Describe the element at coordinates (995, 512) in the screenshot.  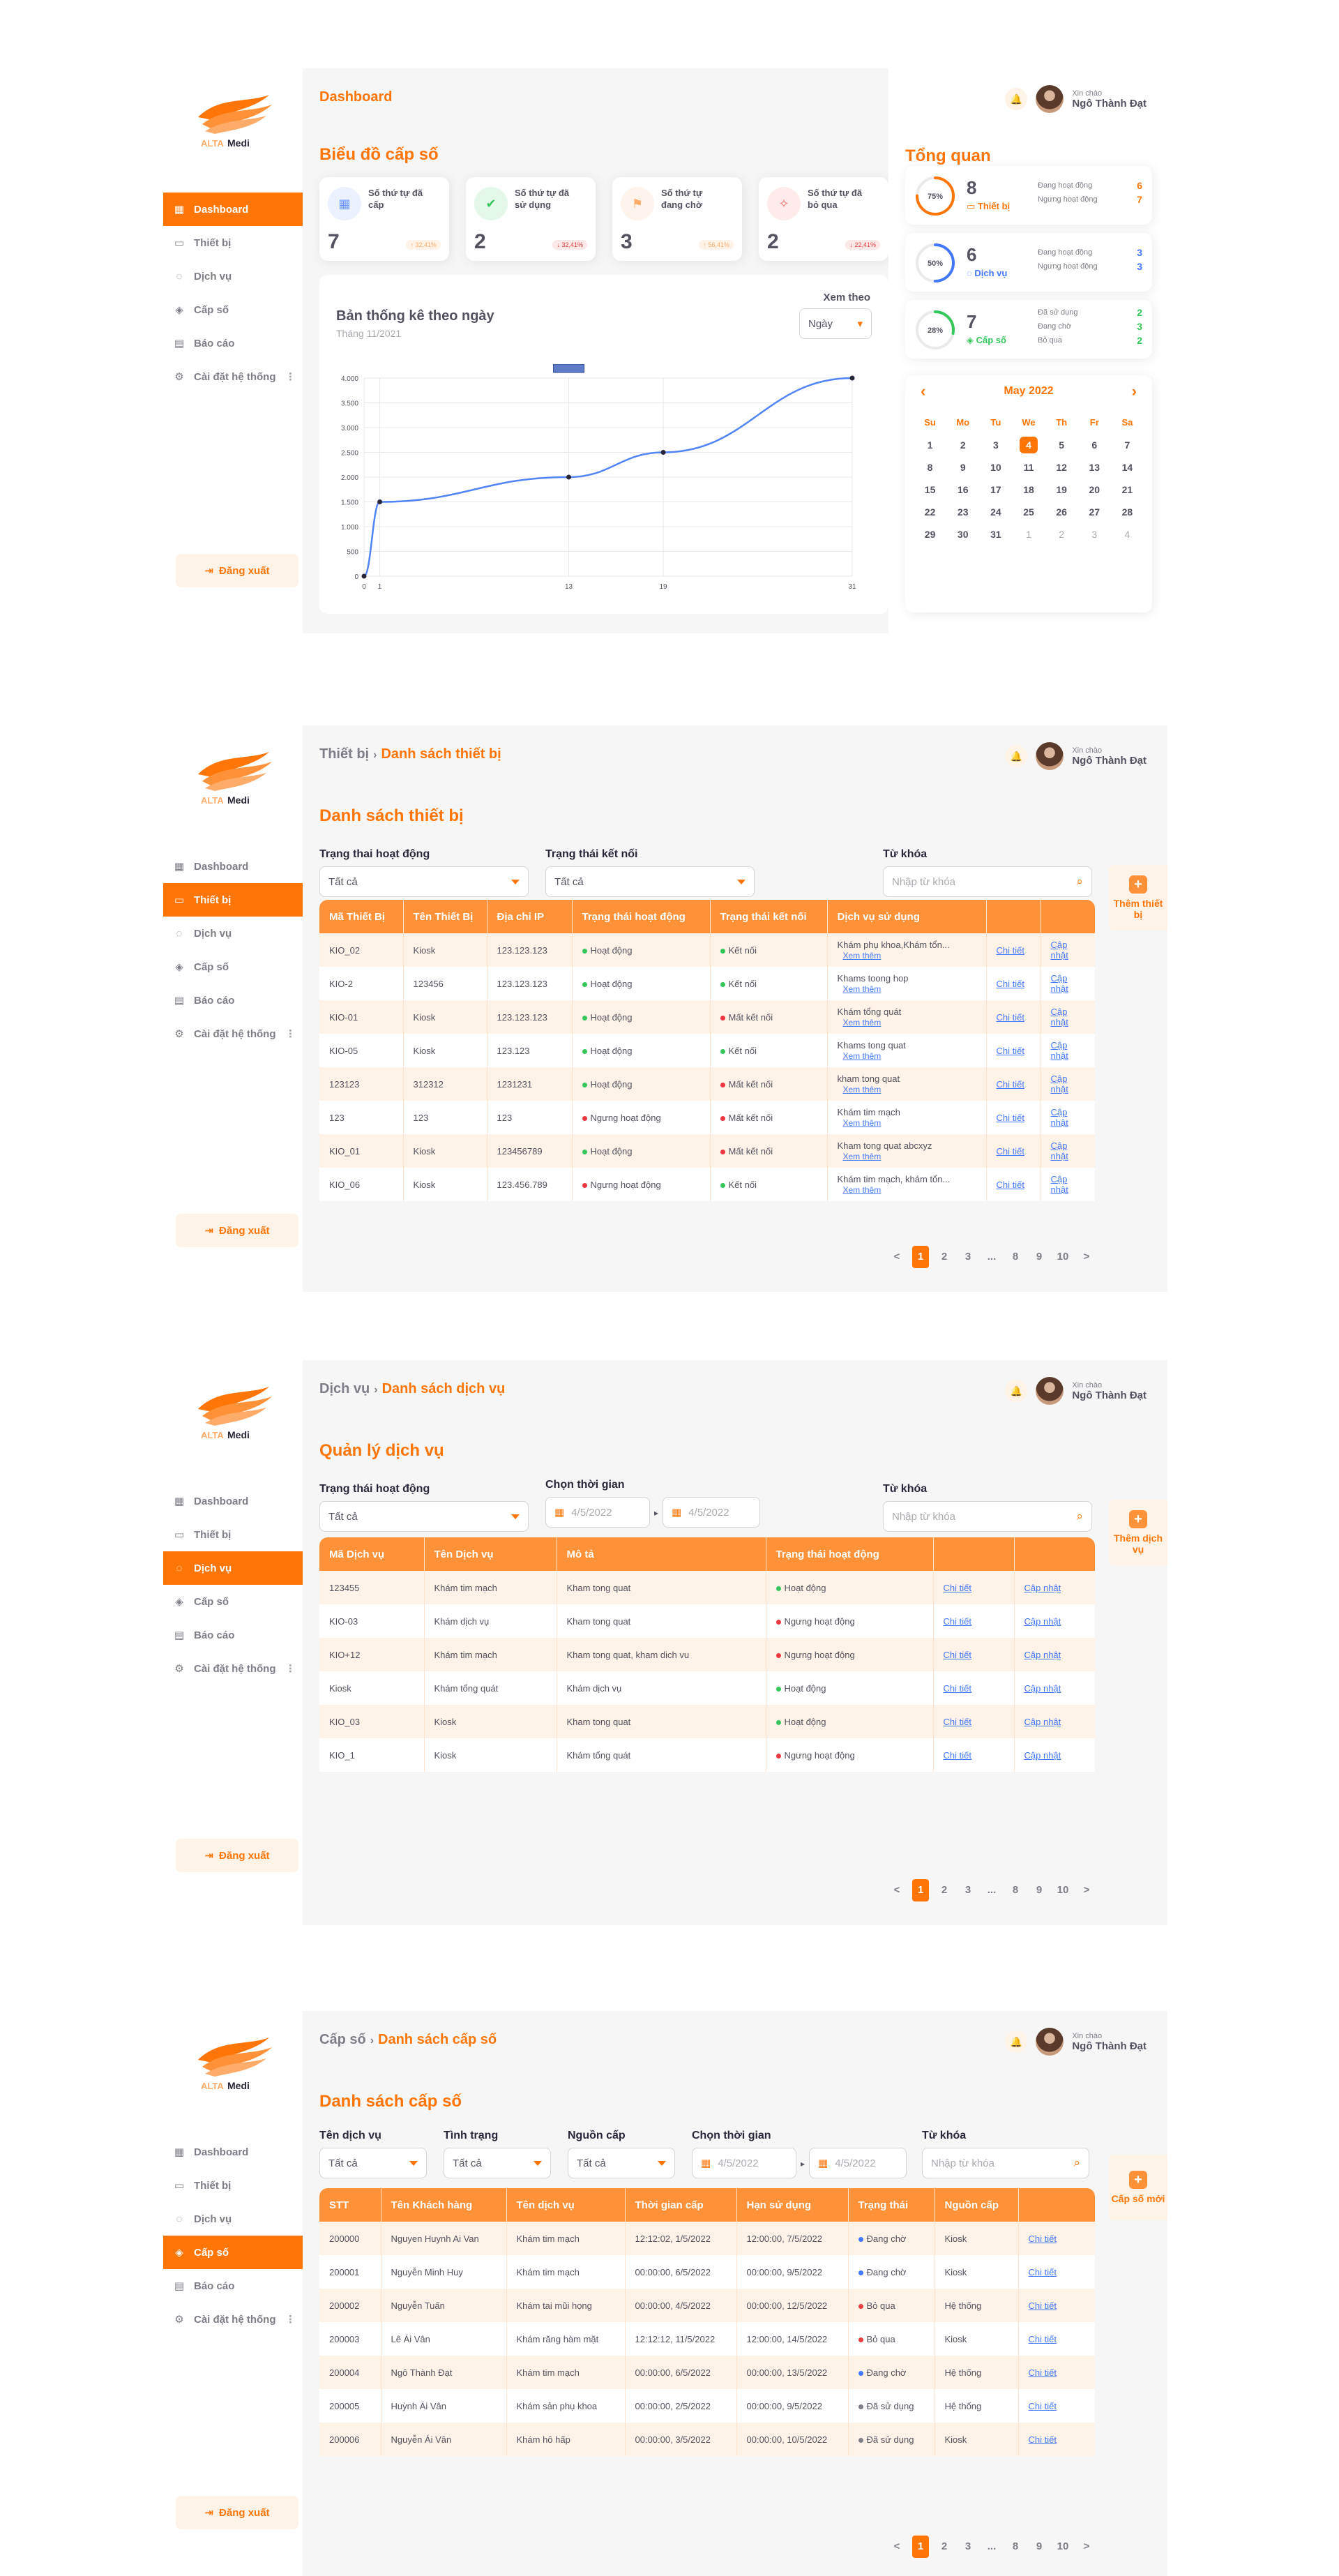
I see `calendar-day: 24` at that location.